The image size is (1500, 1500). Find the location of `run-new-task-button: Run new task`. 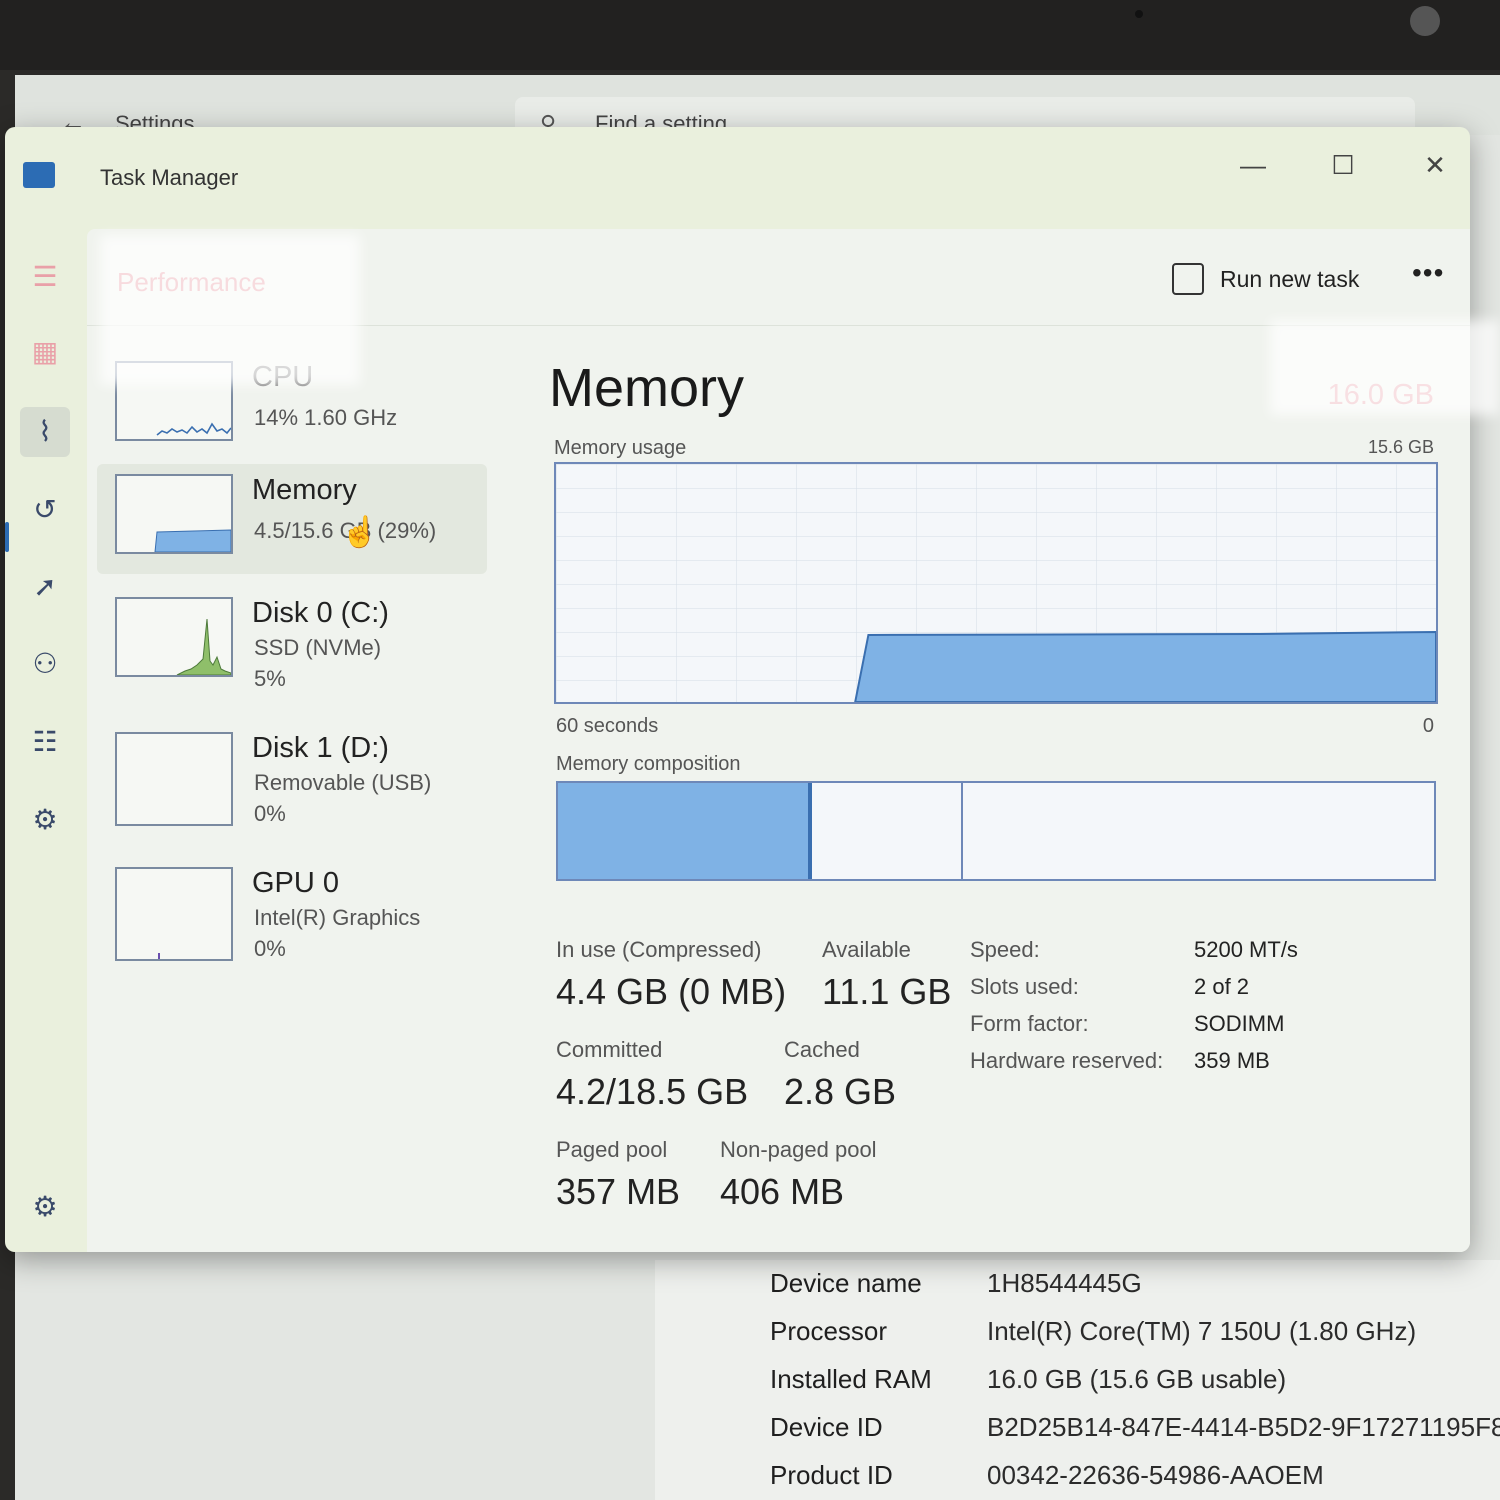

run-new-task-button: Run new task is located at coordinates (1265, 279).